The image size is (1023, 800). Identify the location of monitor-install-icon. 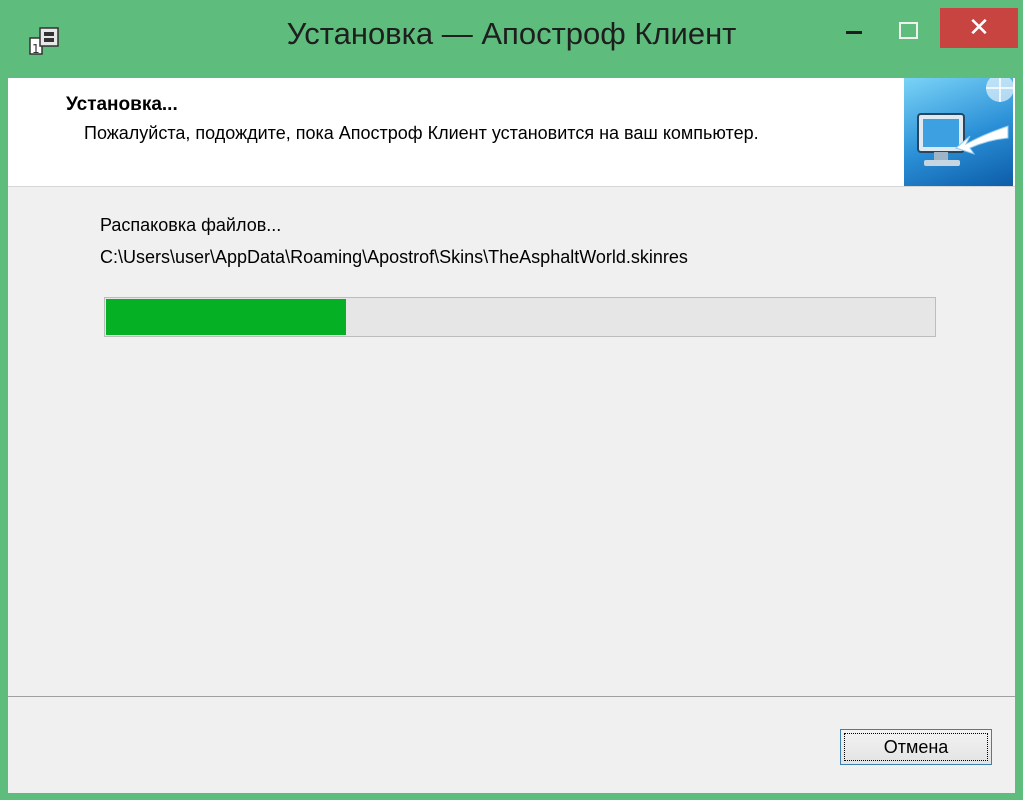
(958, 132).